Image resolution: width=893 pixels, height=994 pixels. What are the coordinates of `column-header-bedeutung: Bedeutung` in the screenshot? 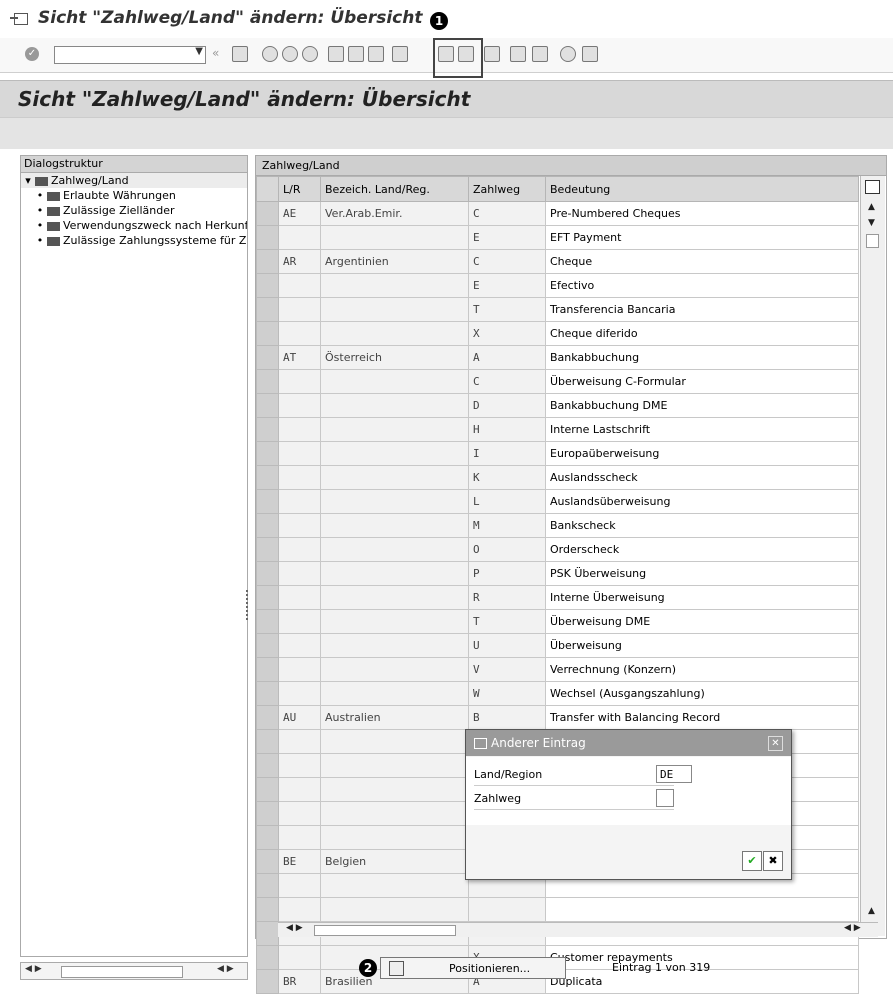 It's located at (702, 189).